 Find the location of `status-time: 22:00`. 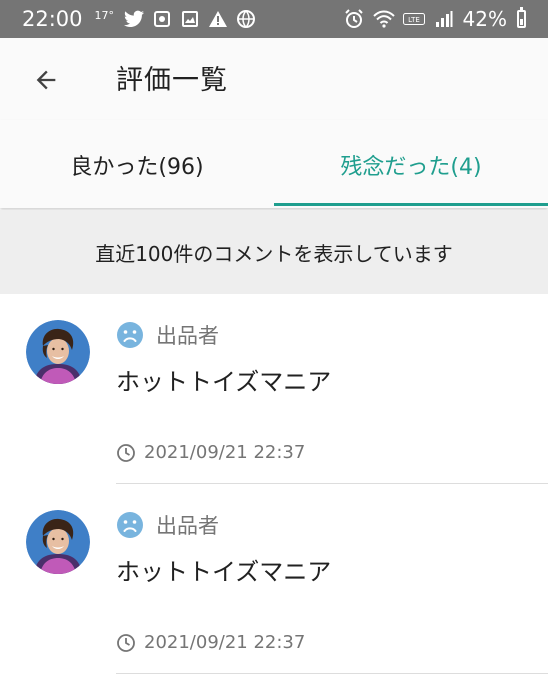

status-time: 22:00 is located at coordinates (52, 19).